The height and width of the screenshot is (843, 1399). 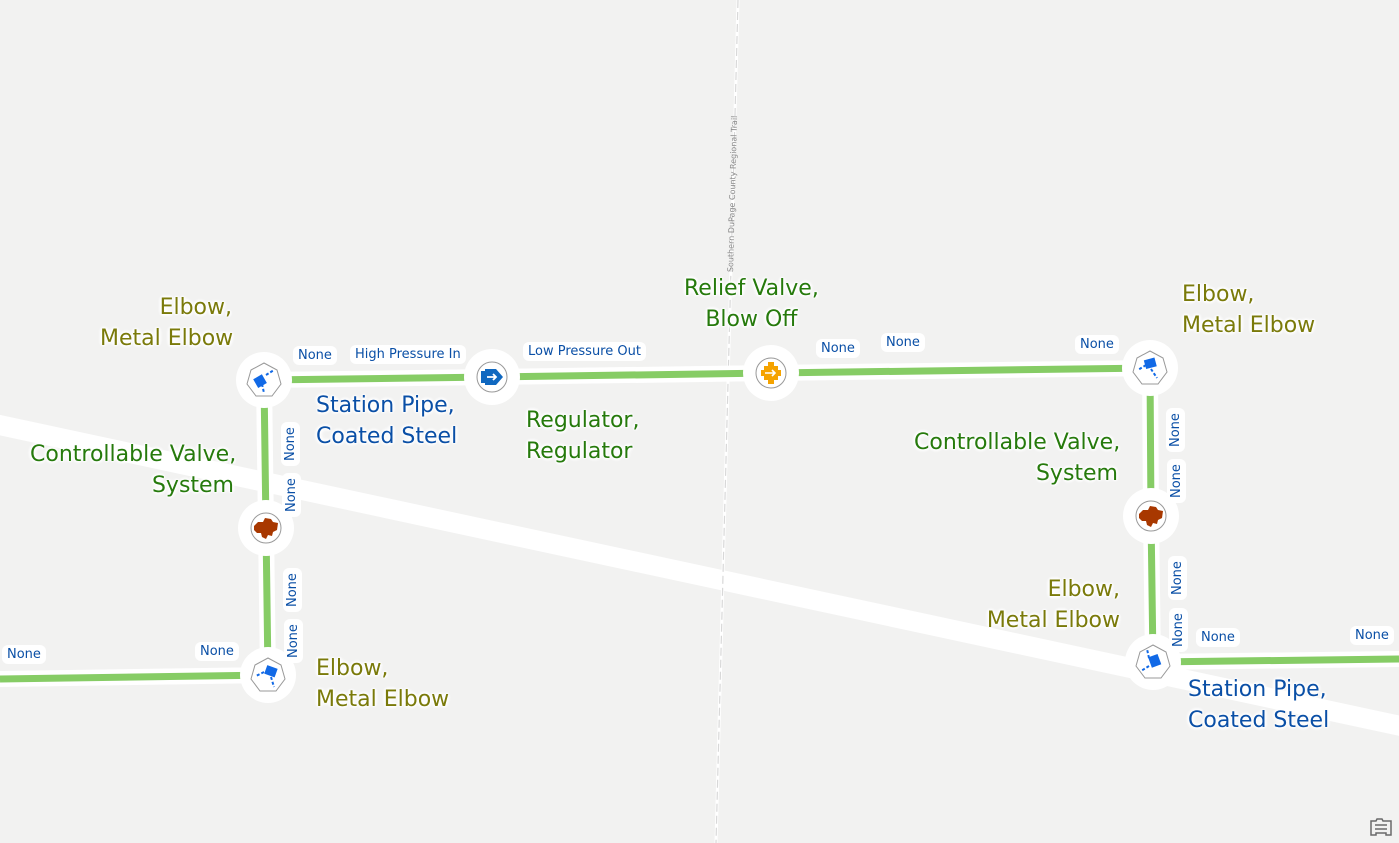 I want to click on relief-valve-icon, so click(x=771, y=373).